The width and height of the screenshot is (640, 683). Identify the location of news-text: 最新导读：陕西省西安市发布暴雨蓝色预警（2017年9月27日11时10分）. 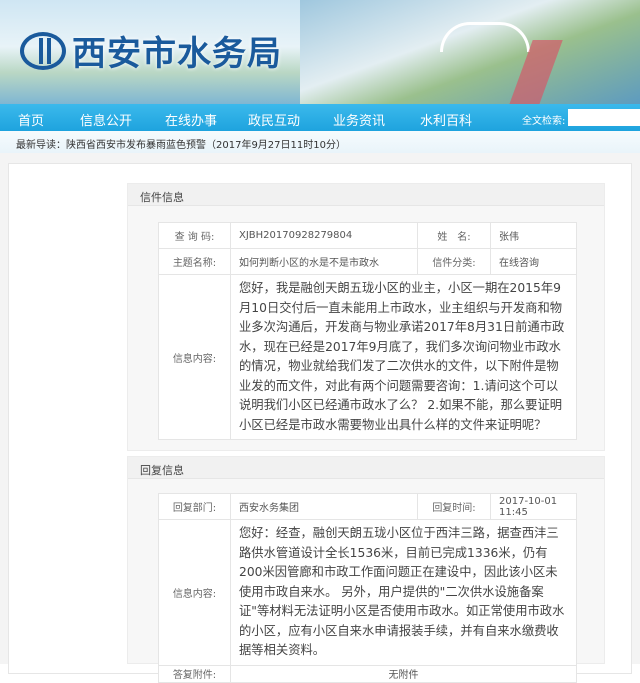
(181, 145).